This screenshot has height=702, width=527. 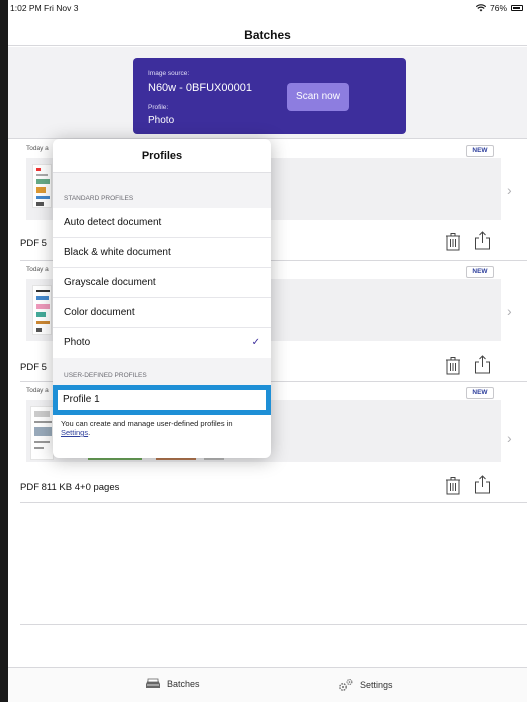 What do you see at coordinates (267, 684) in the screenshot?
I see `tab-bar: Batches Settings` at bounding box center [267, 684].